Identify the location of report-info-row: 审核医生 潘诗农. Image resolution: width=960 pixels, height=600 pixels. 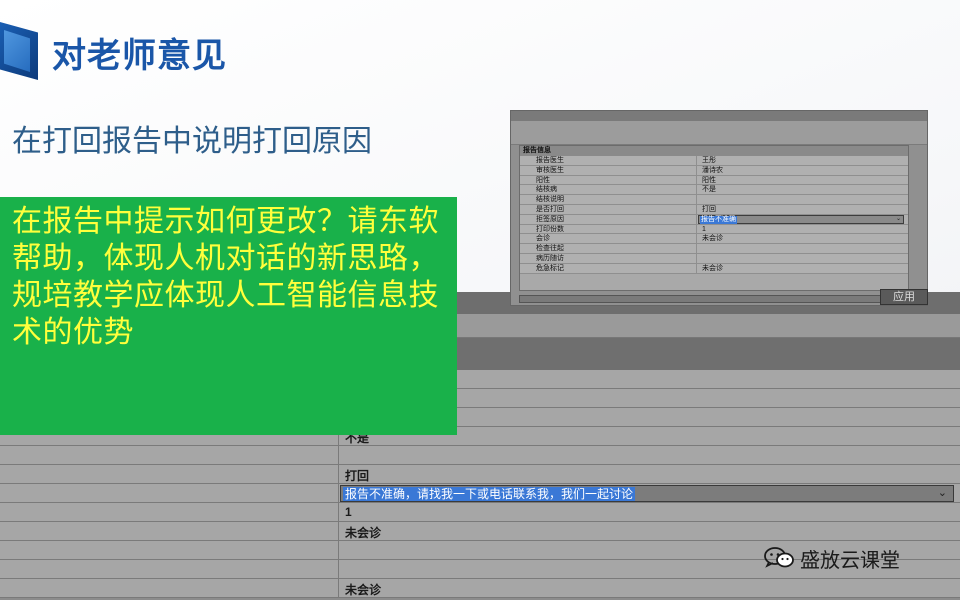
(714, 170).